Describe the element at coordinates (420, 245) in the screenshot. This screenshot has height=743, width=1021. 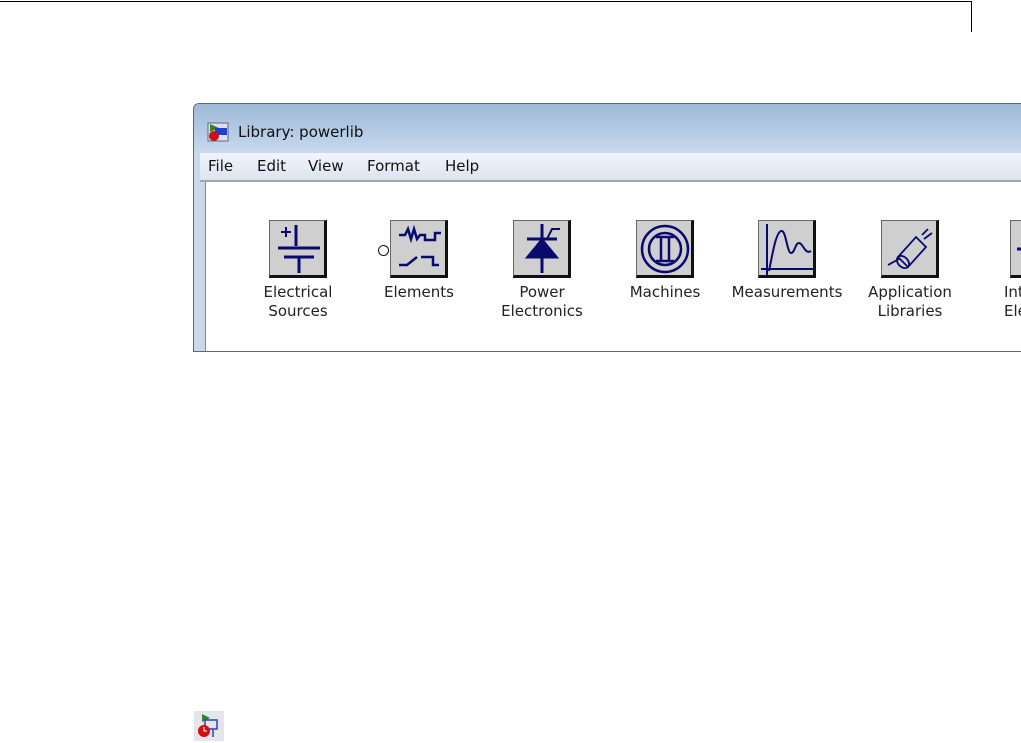
I see `rlc-elements-icon` at that location.